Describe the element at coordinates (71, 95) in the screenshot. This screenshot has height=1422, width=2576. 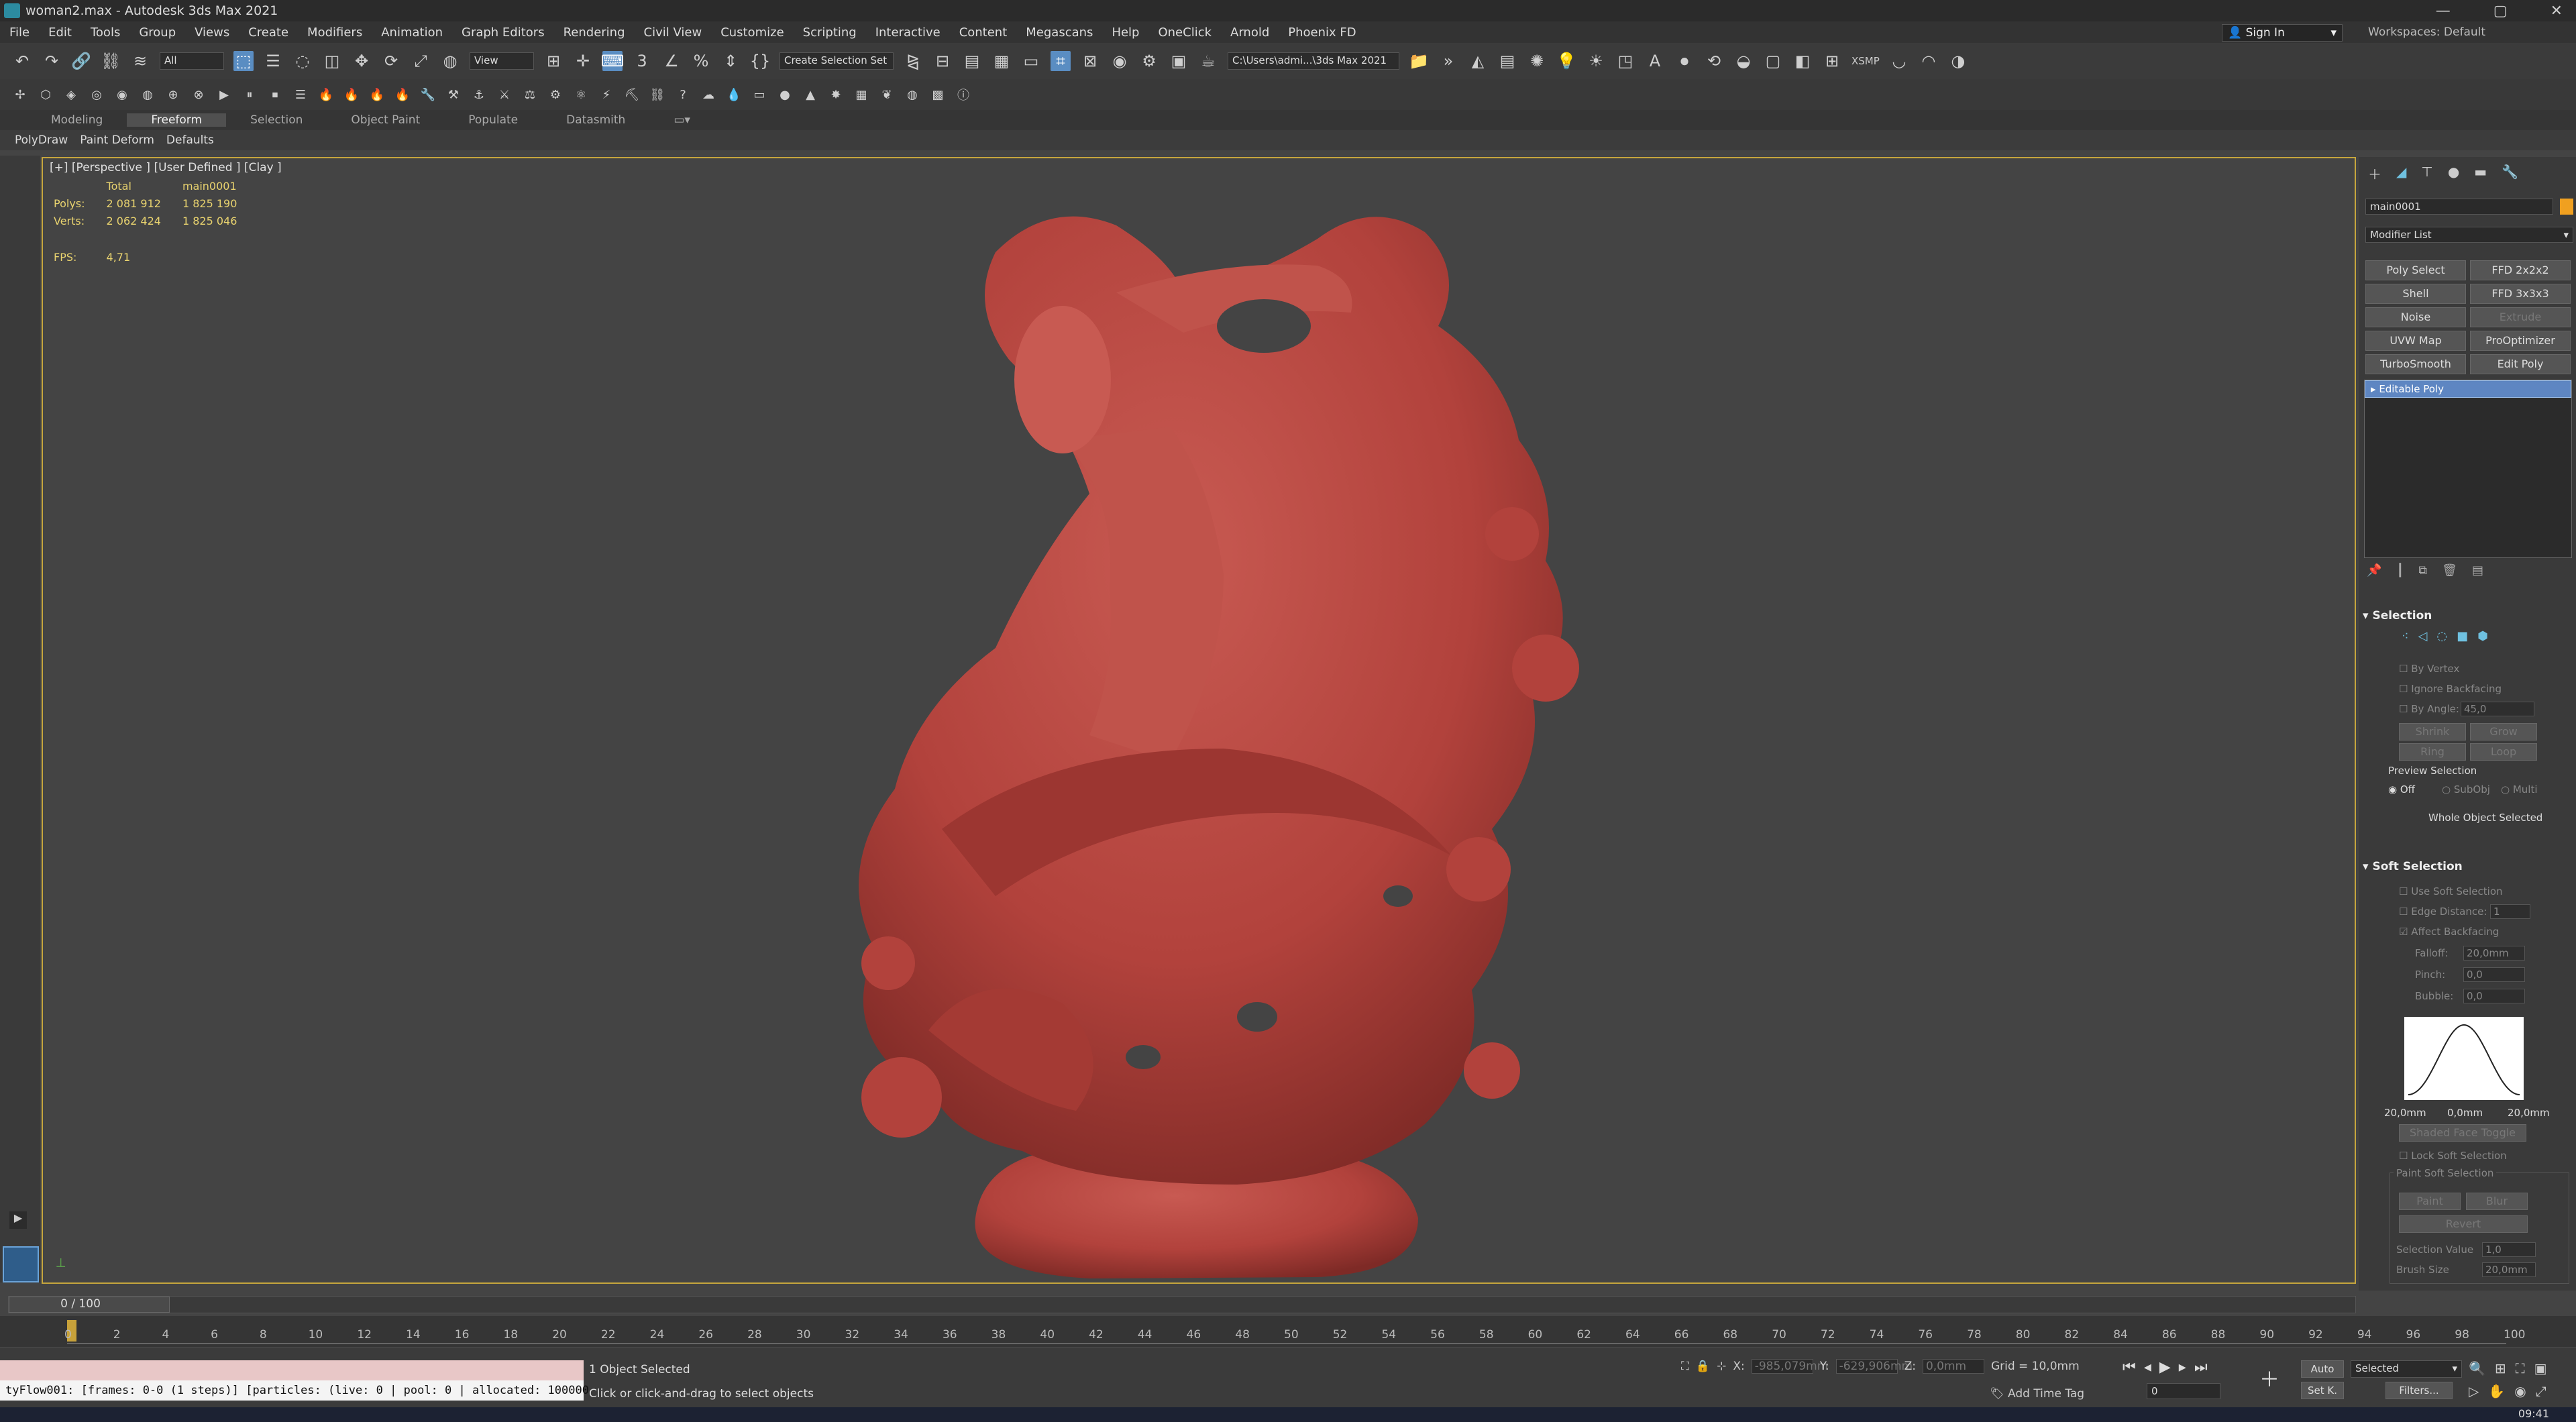
I see `helper-c-icon: ◈` at that location.